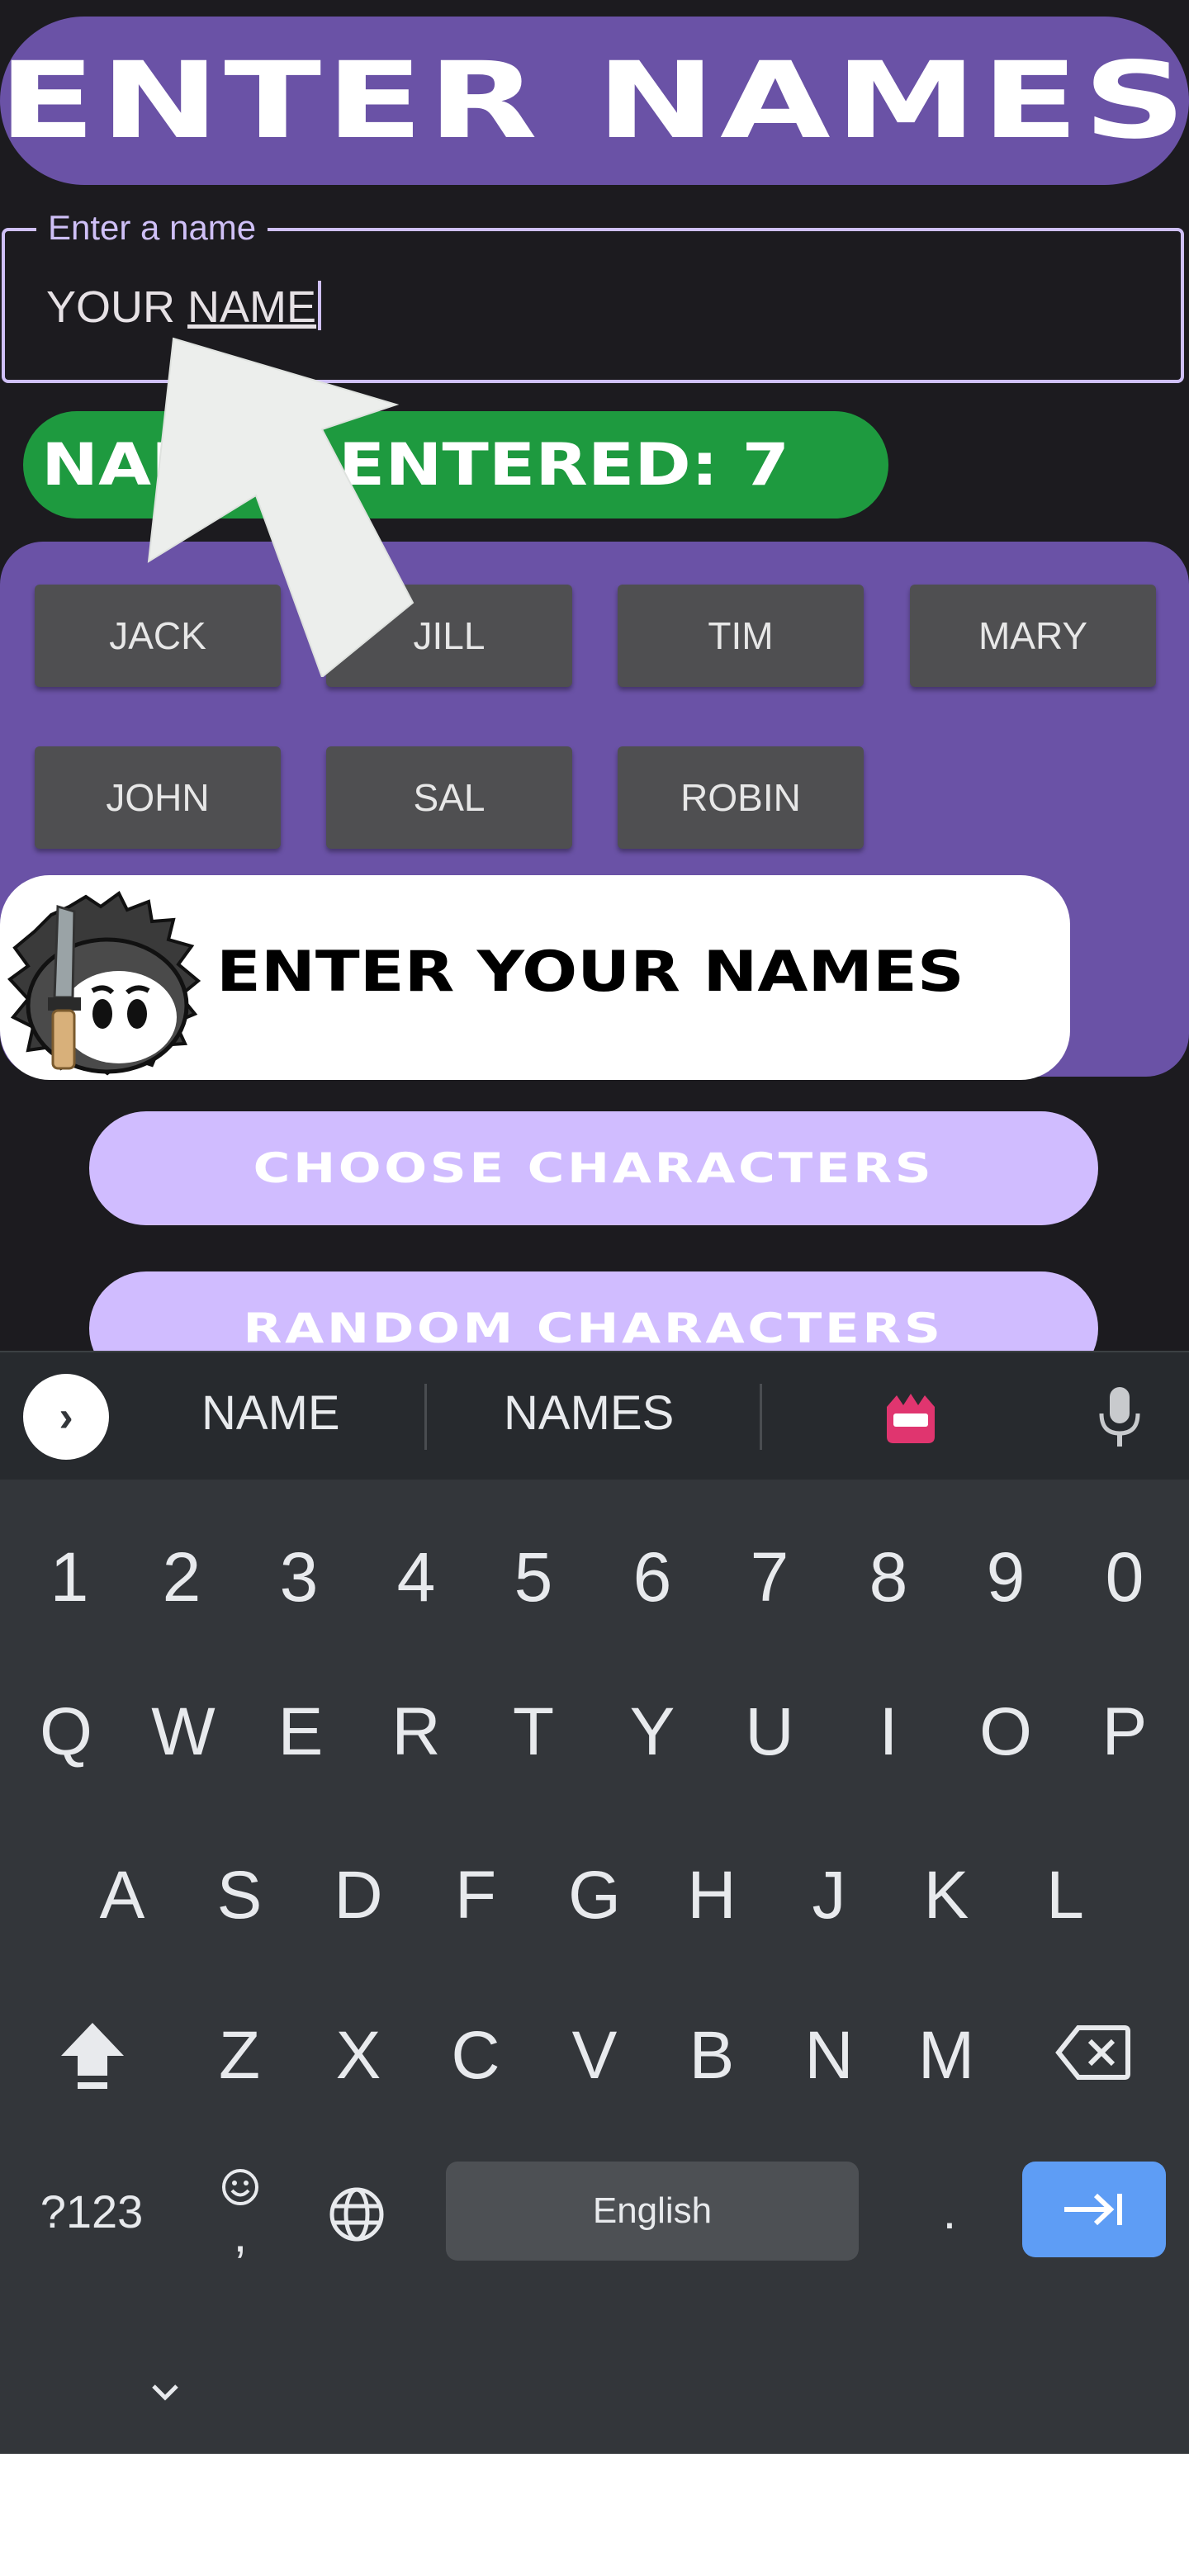 The image size is (1189, 2576). What do you see at coordinates (652, 1577) in the screenshot?
I see `key-6: 6` at bounding box center [652, 1577].